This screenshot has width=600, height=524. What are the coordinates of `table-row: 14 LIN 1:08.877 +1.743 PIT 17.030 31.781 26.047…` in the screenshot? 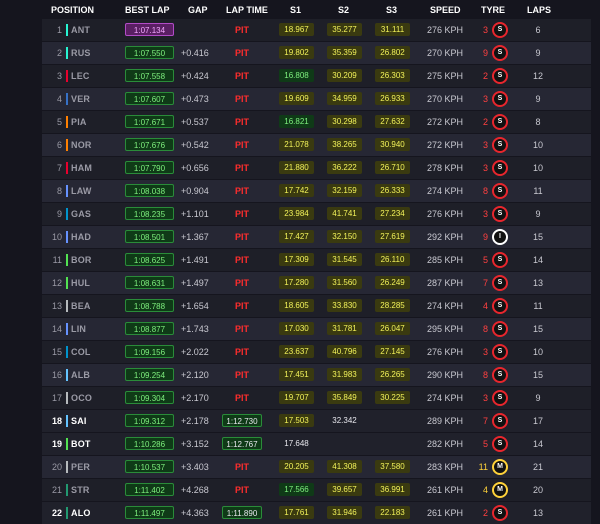 It's located at (316, 329).